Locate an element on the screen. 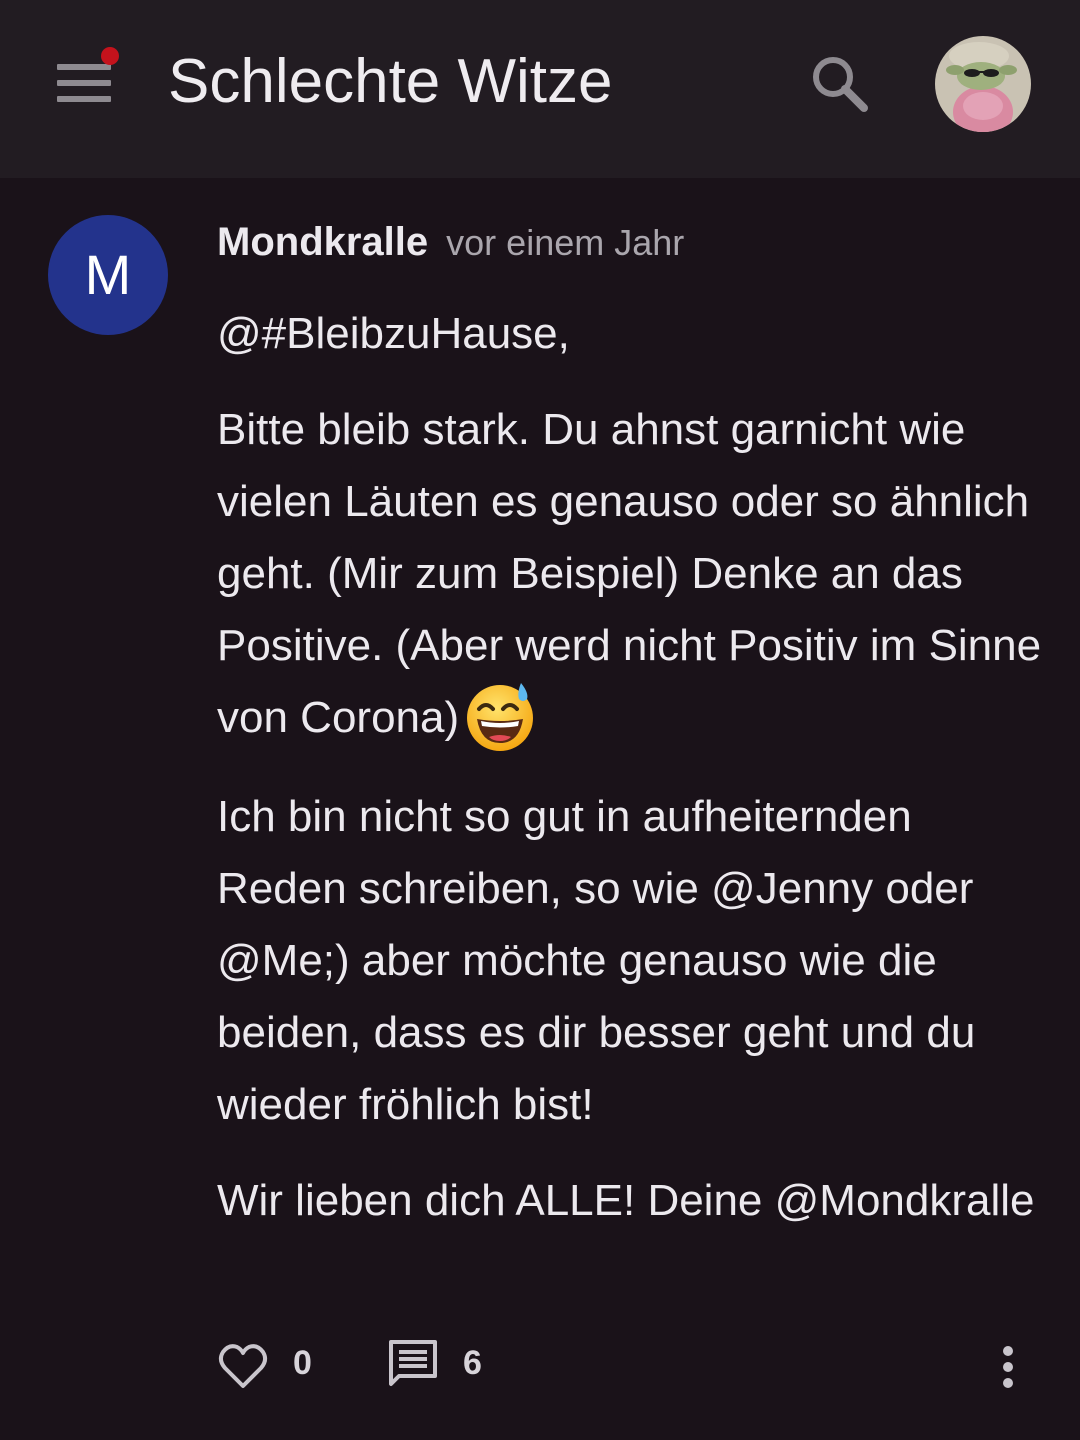  app-bar: Schlechte Witze is located at coordinates (540, 89).